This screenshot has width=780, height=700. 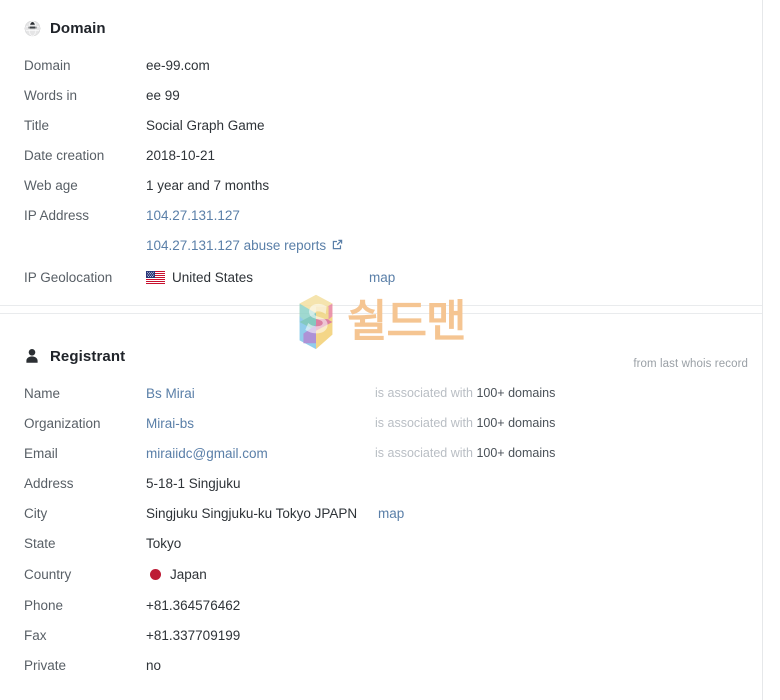 What do you see at coordinates (41, 453) in the screenshot?
I see `row-label: Email` at bounding box center [41, 453].